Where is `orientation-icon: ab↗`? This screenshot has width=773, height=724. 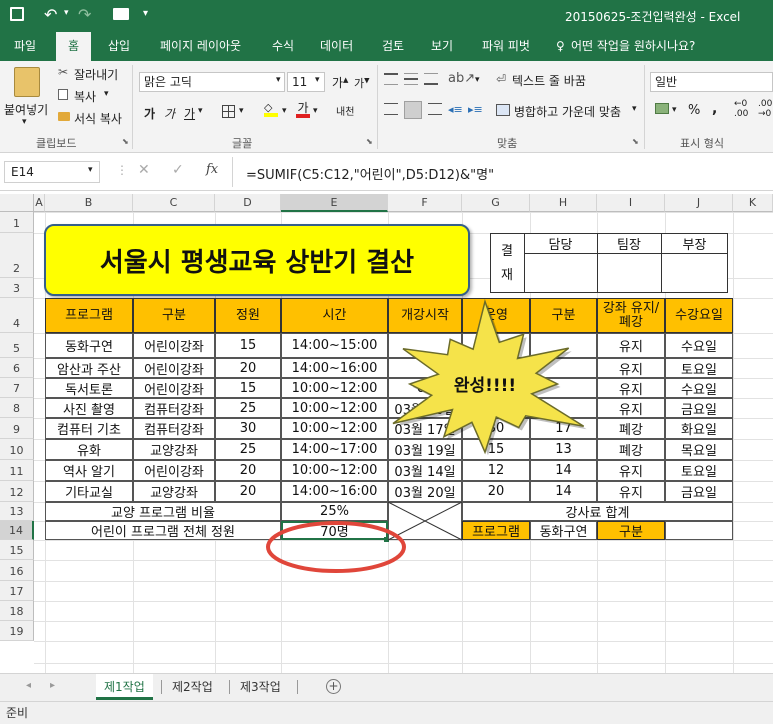 orientation-icon: ab↗ is located at coordinates (461, 78).